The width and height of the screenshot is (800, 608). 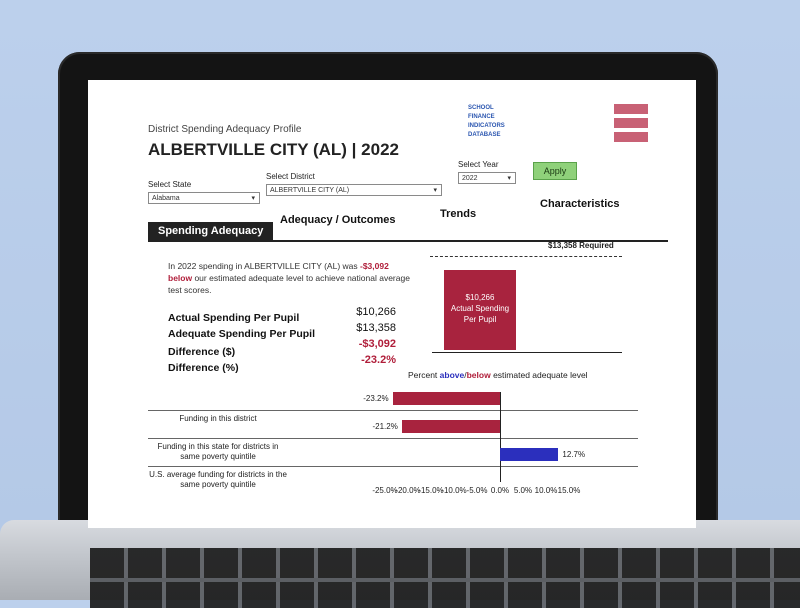 What do you see at coordinates (338, 220) in the screenshot?
I see `tab-adequacy-outcomes: Adequacy / Outcomes` at bounding box center [338, 220].